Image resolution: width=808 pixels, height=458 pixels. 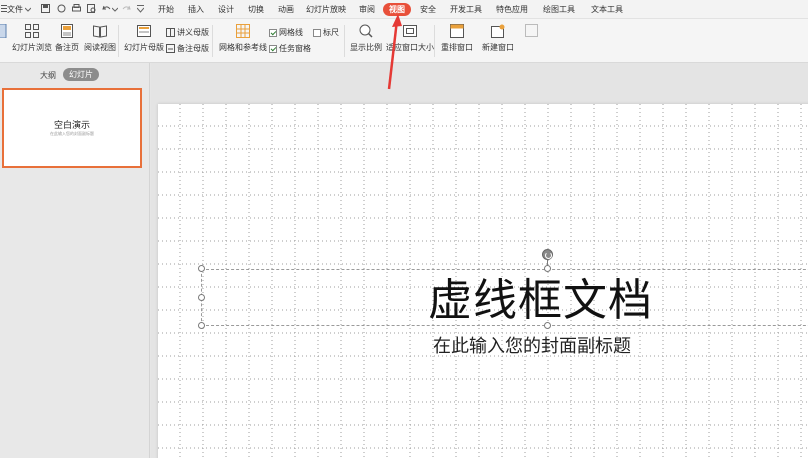 What do you see at coordinates (457, 47) in the screenshot?
I see `rearrange-window-label: 重排窗口` at bounding box center [457, 47].